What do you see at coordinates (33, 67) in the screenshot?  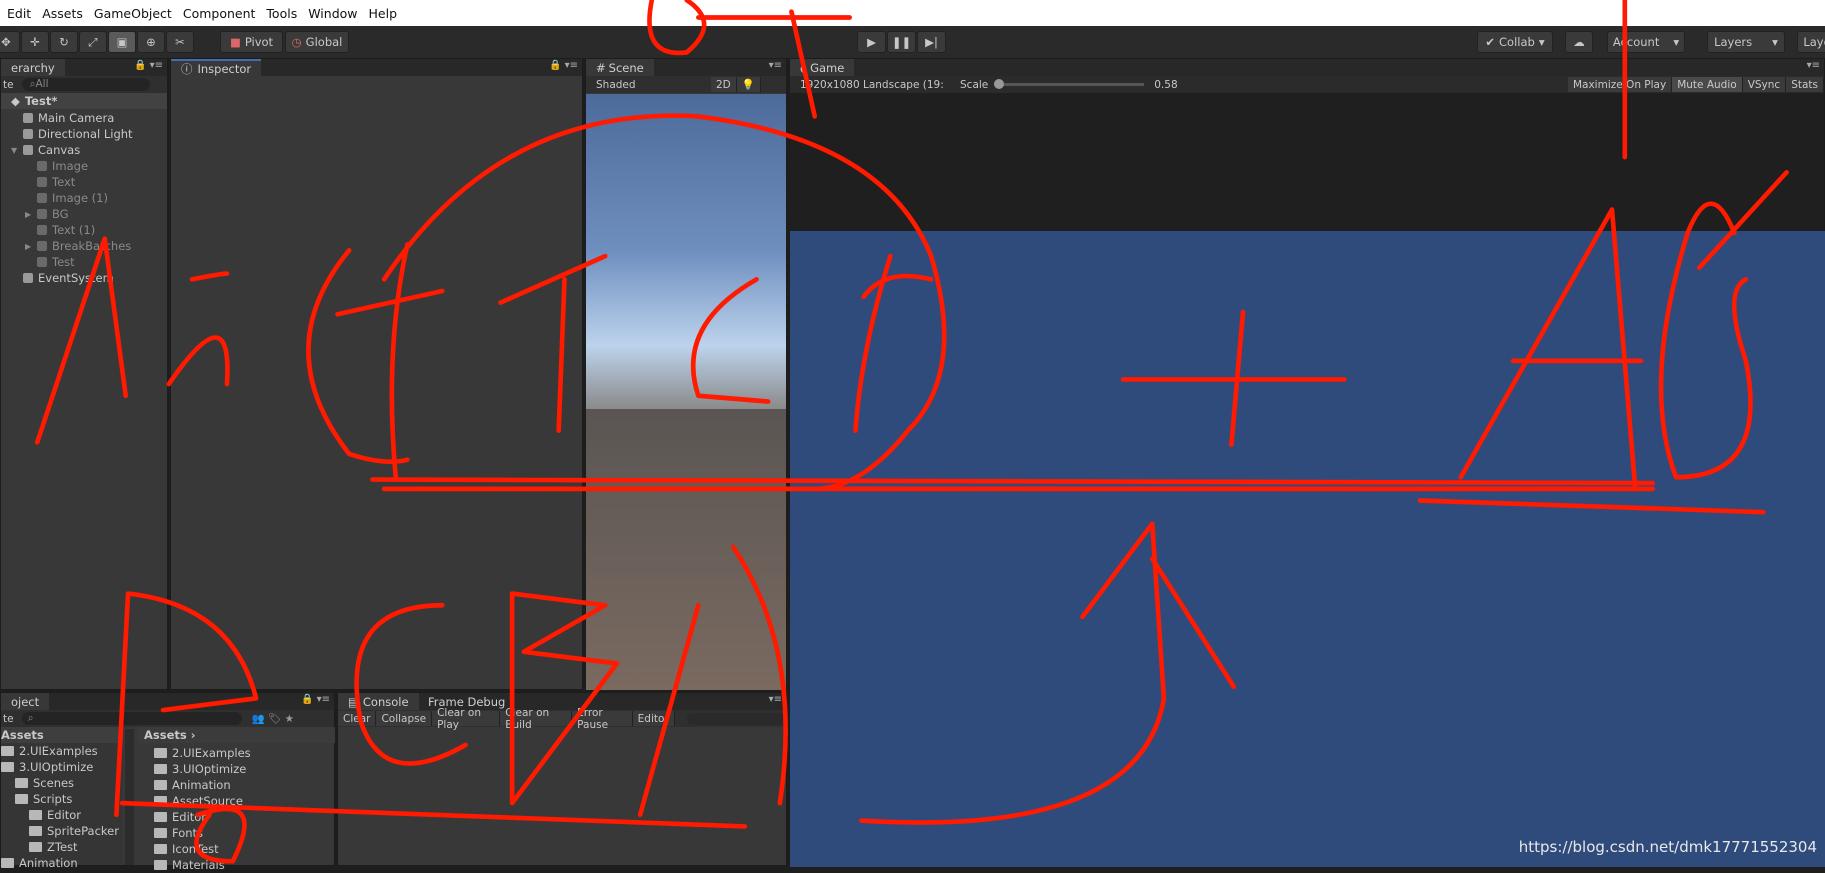 I see `tab-hierarchy: erarchy` at bounding box center [33, 67].